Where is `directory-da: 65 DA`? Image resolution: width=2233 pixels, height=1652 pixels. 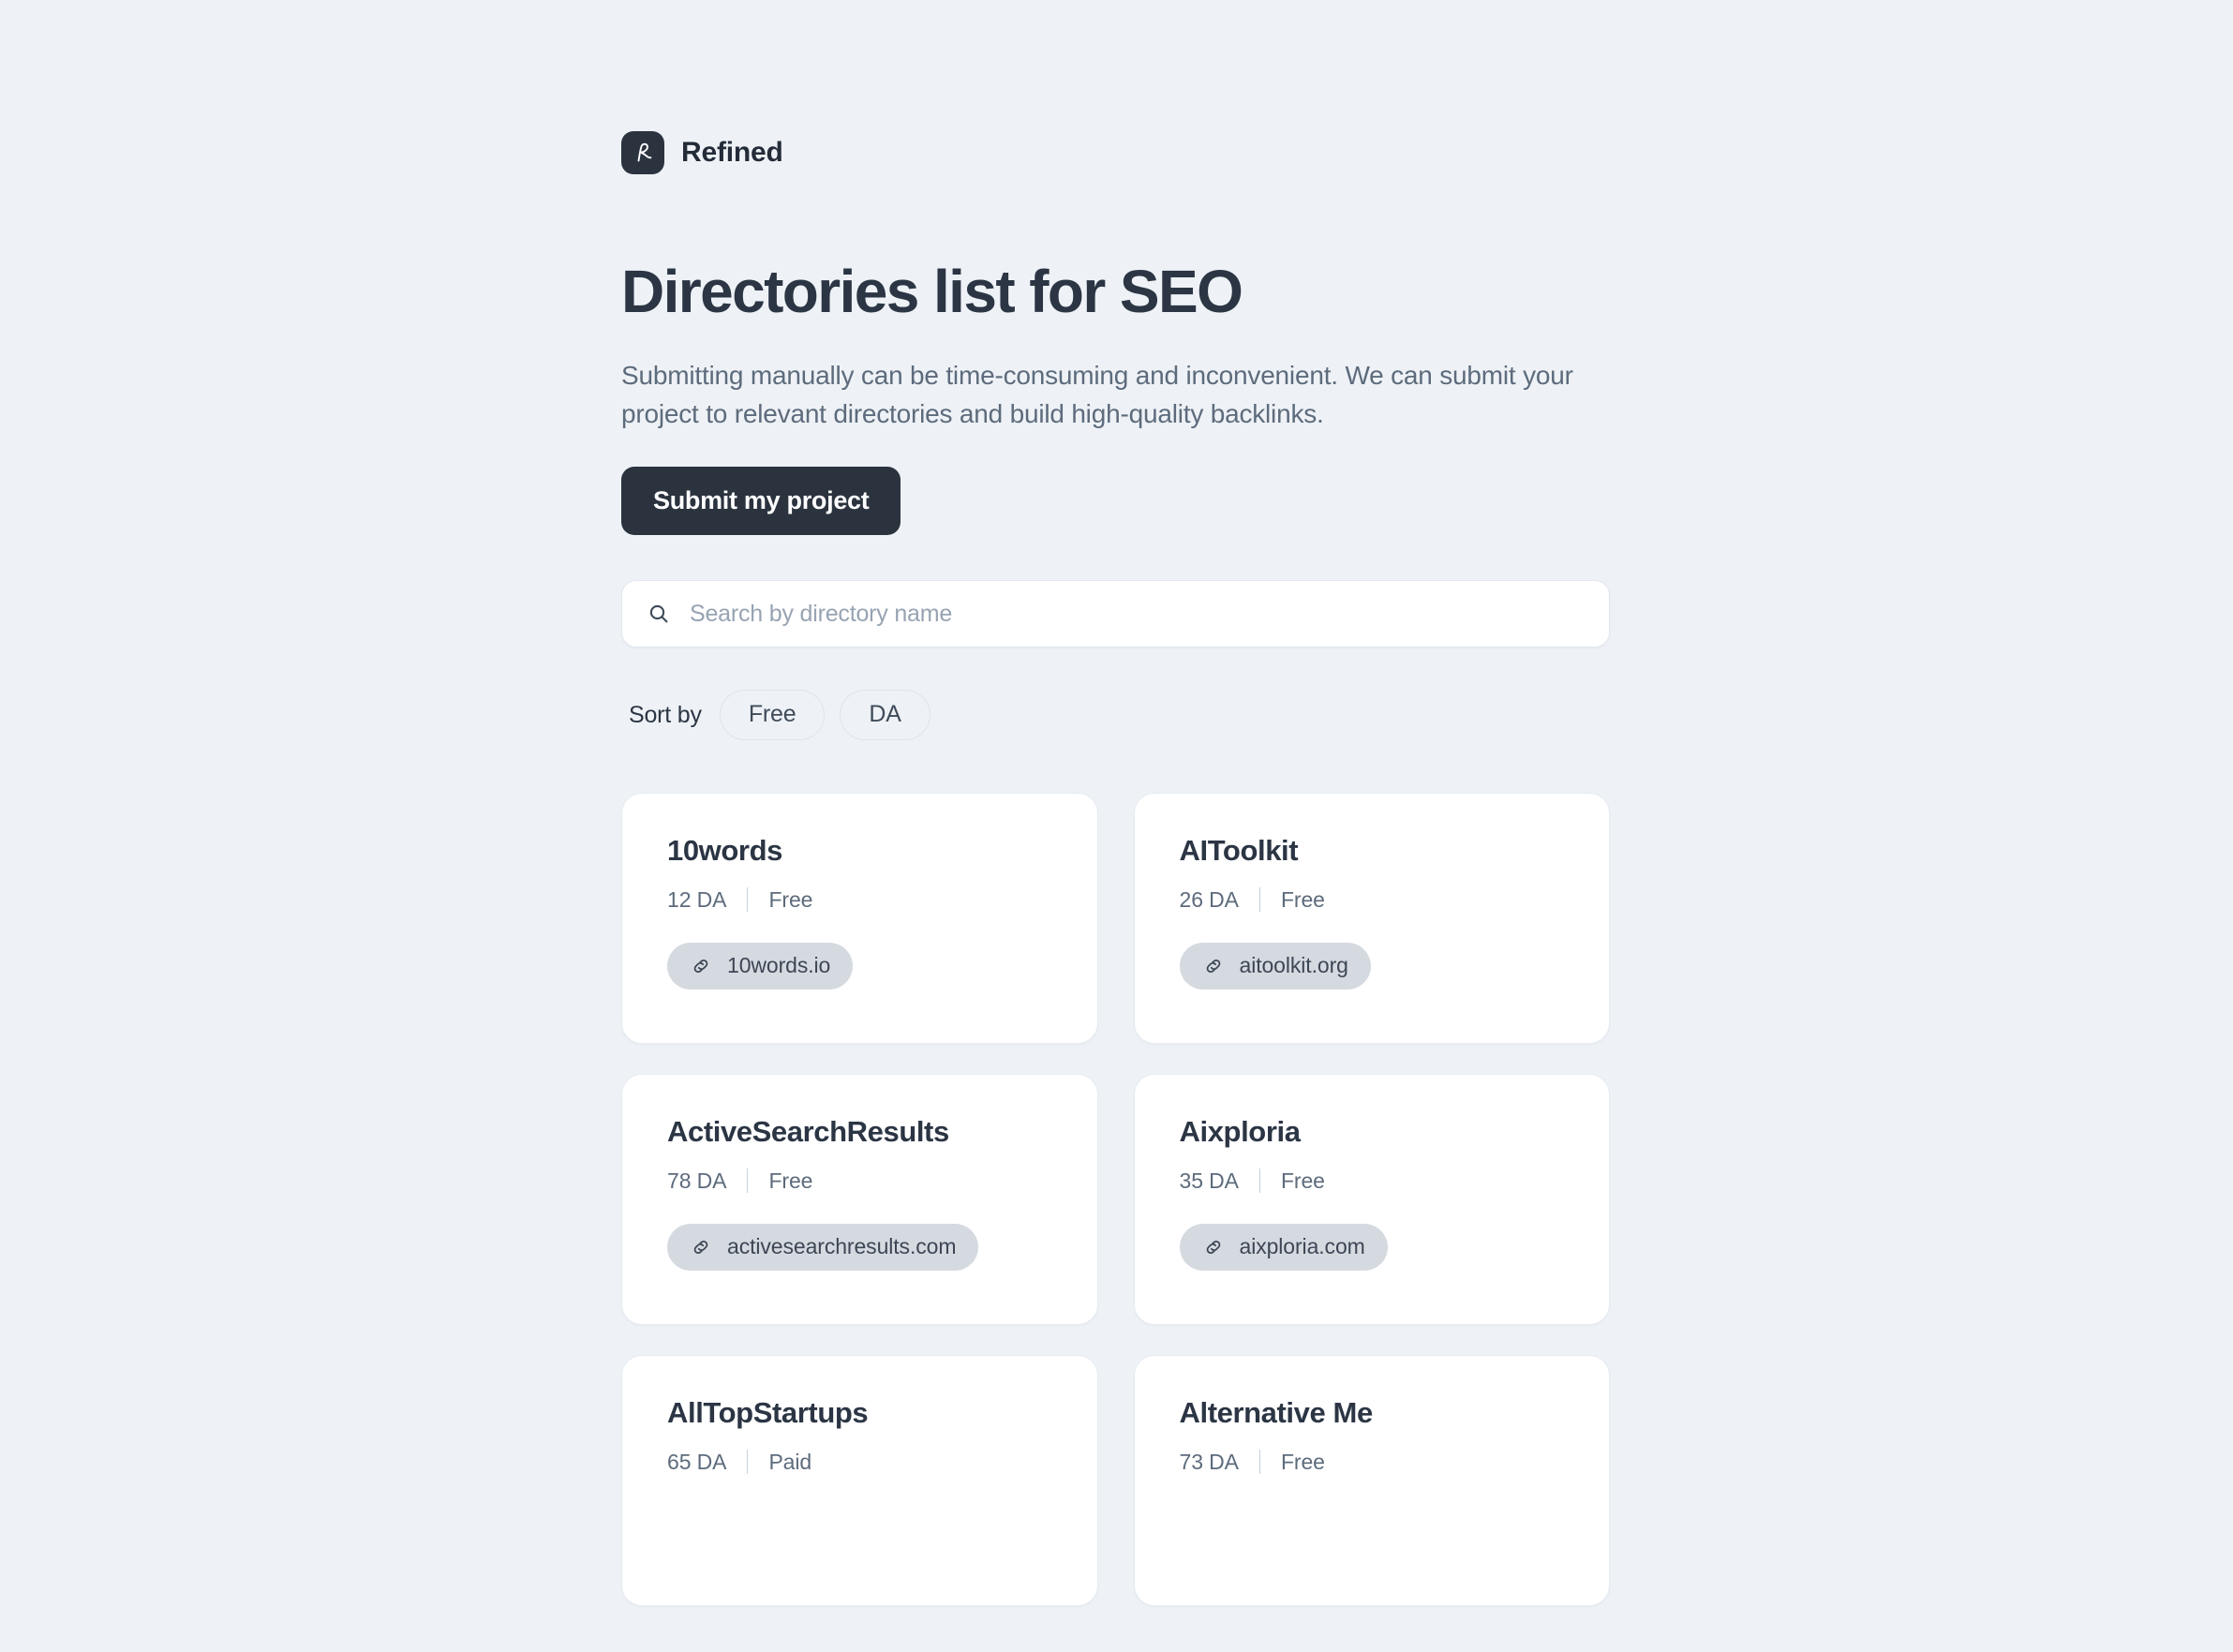 directory-da: 65 DA is located at coordinates (697, 1461).